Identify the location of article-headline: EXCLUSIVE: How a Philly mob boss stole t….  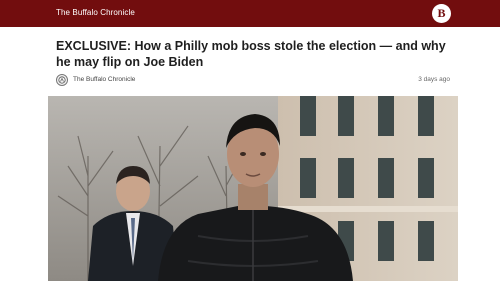
(256, 54).